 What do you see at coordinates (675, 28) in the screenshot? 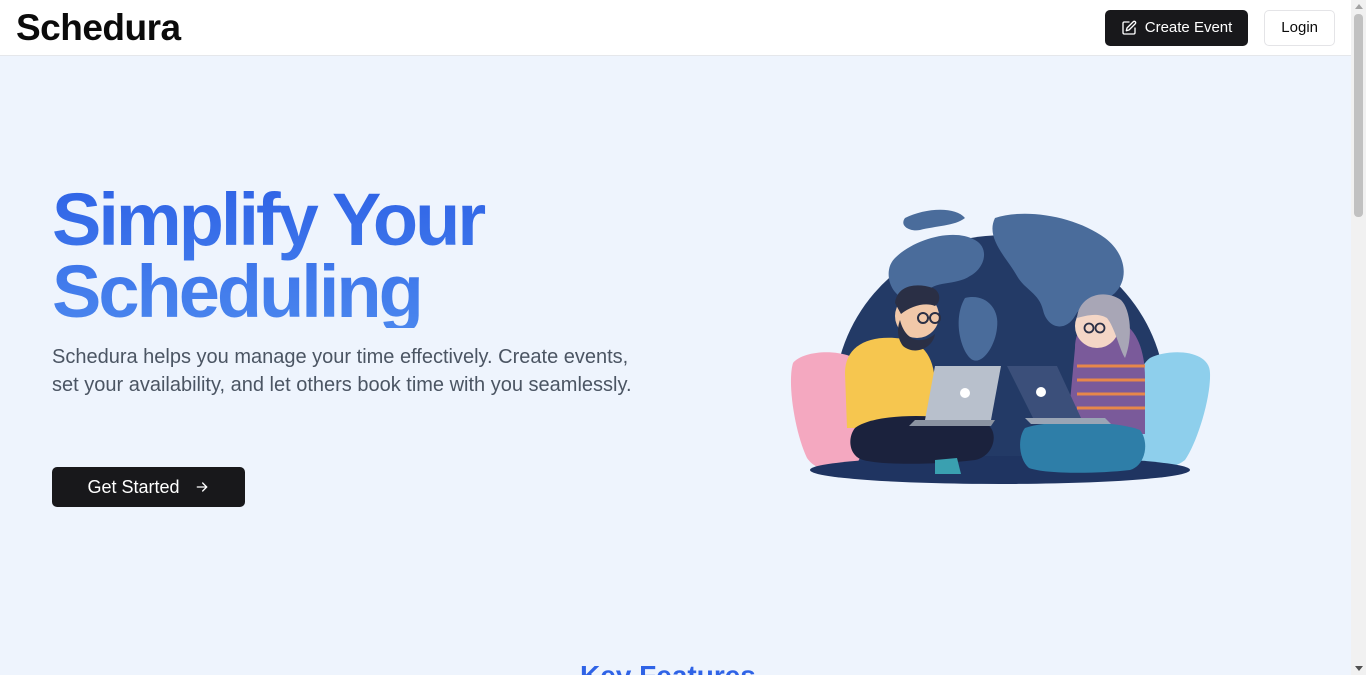
I see `top-navbar: Schedura Create Event Login` at bounding box center [675, 28].